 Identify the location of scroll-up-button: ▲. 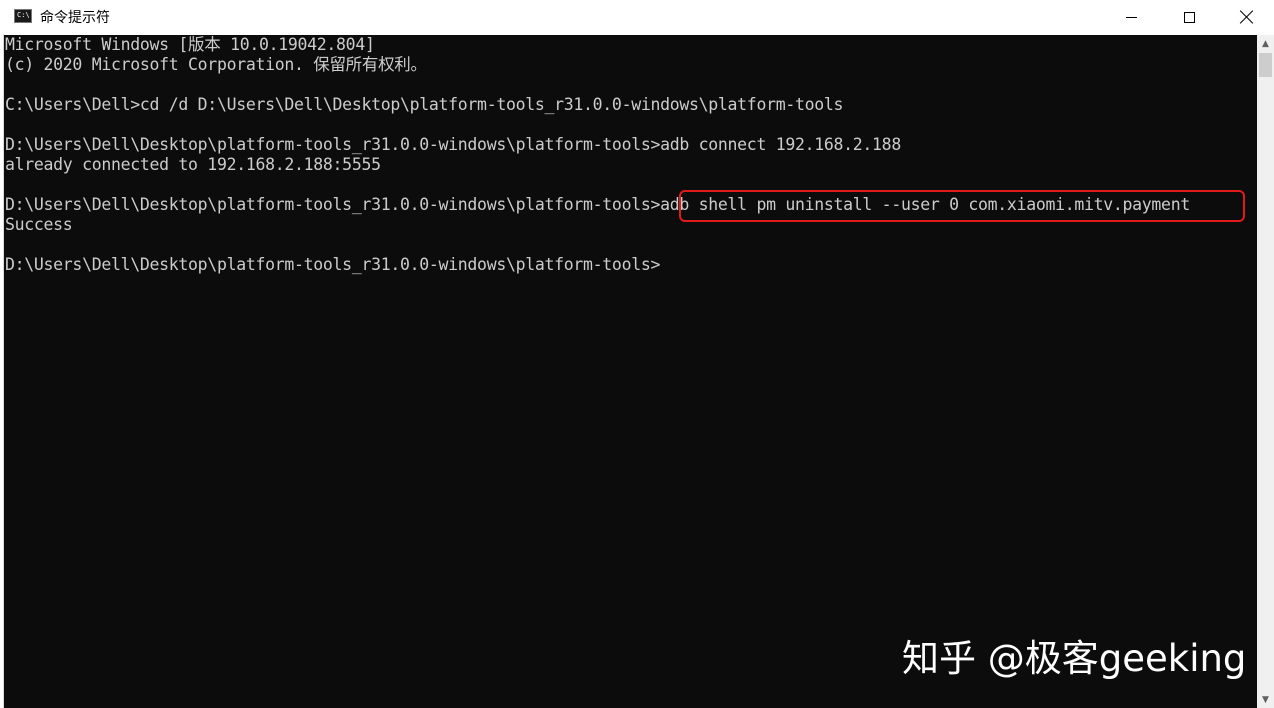
(1265, 43).